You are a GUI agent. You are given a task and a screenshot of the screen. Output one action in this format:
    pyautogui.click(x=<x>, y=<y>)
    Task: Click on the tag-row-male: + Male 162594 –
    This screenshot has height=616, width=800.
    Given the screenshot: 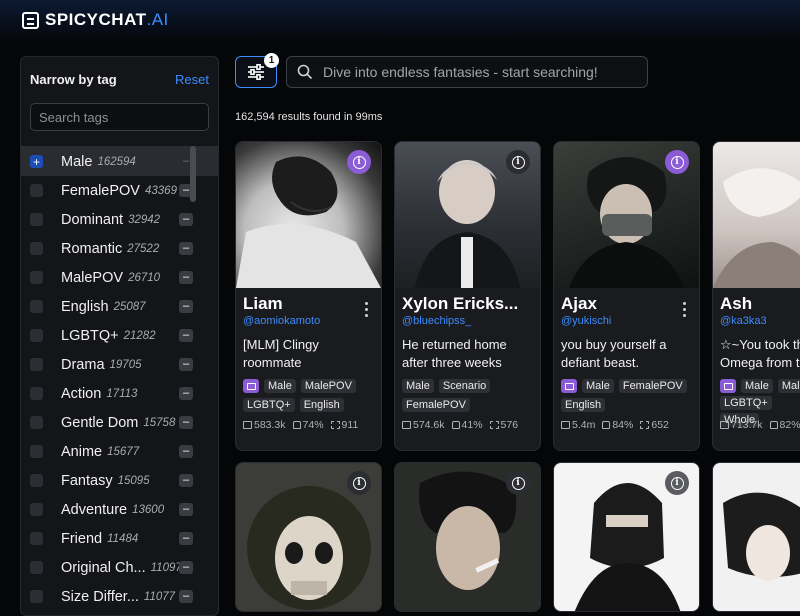 What is the action you would take?
    pyautogui.click(x=119, y=161)
    